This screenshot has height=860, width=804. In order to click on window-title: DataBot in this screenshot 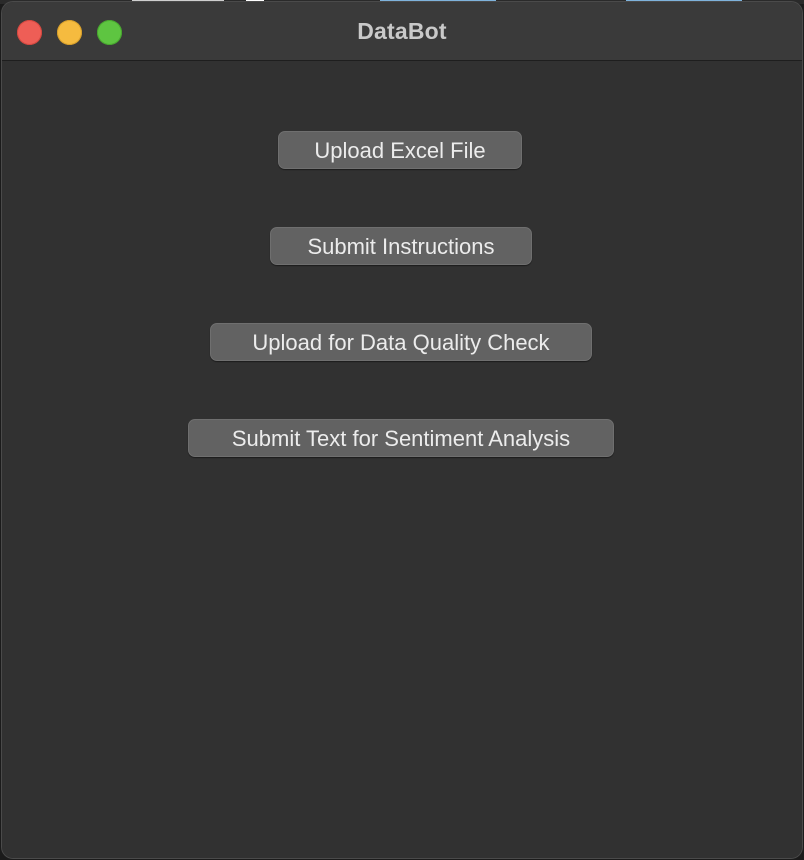, I will do `click(402, 31)`.